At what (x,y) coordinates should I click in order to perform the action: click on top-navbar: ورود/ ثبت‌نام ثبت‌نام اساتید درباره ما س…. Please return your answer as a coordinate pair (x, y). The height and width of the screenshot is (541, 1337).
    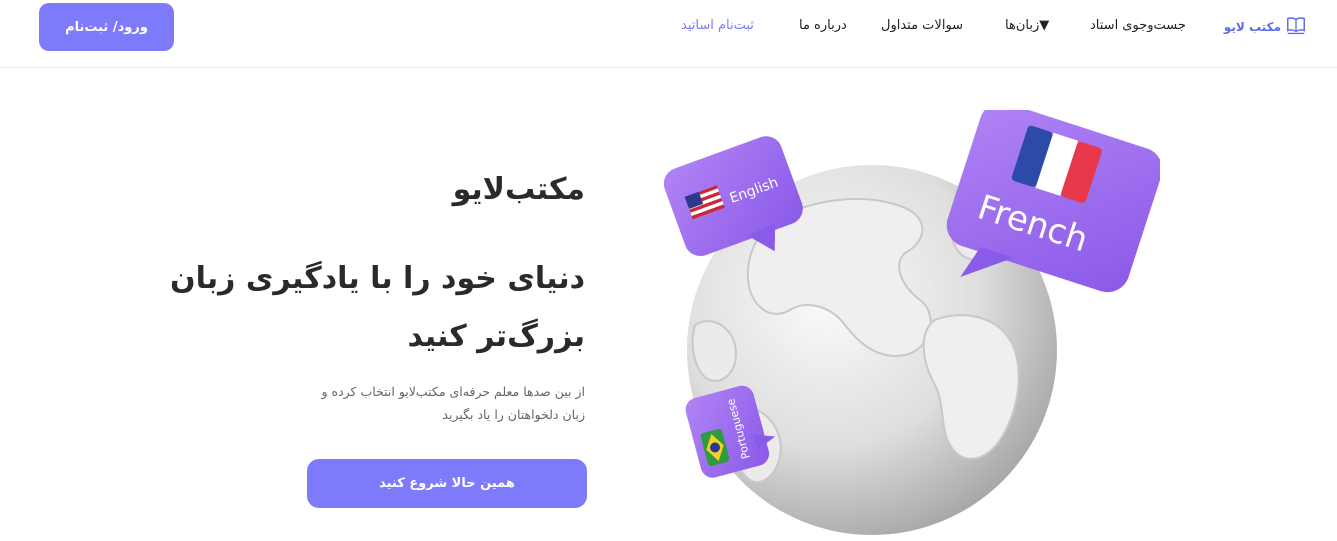
    Looking at the image, I should click on (668, 34).